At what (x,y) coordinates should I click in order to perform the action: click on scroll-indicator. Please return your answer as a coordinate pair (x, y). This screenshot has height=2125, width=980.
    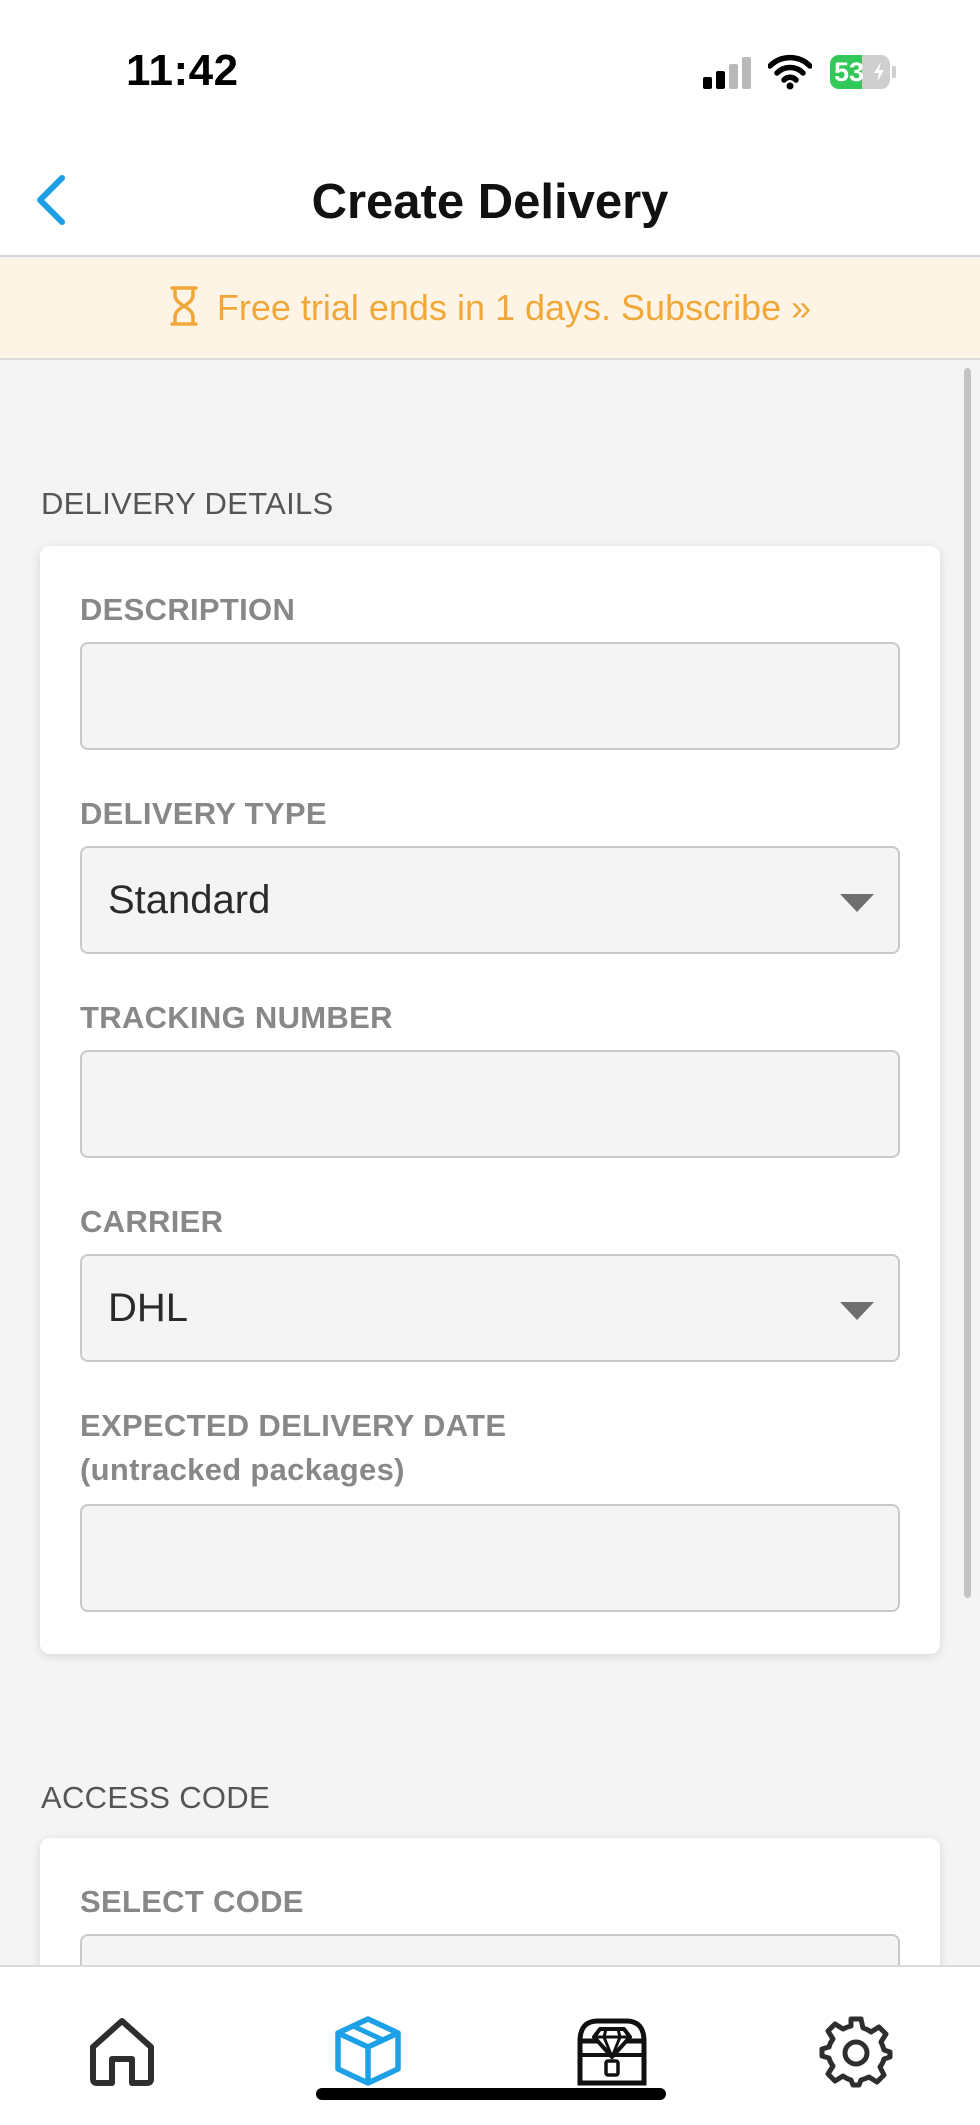
    Looking at the image, I should click on (967, 983).